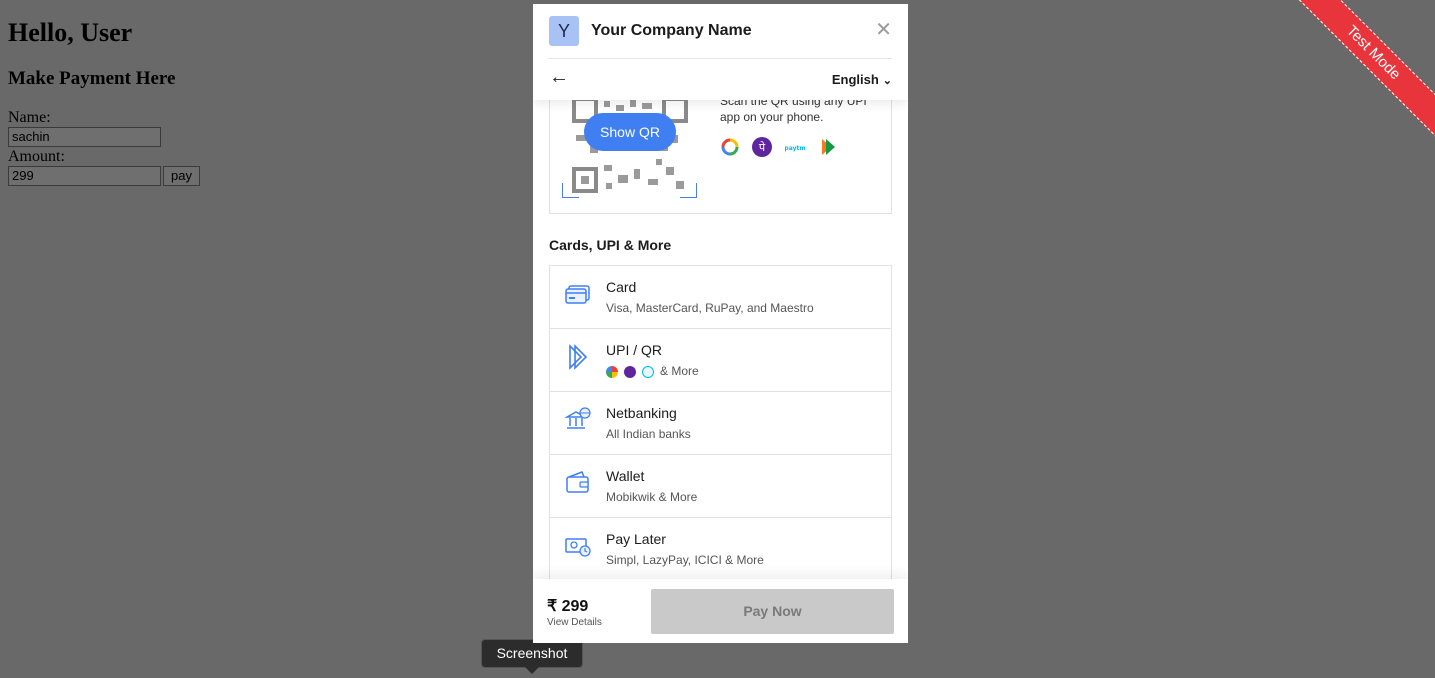  Describe the element at coordinates (671, 30) in the screenshot. I see `company-name: Your Company Name` at that location.